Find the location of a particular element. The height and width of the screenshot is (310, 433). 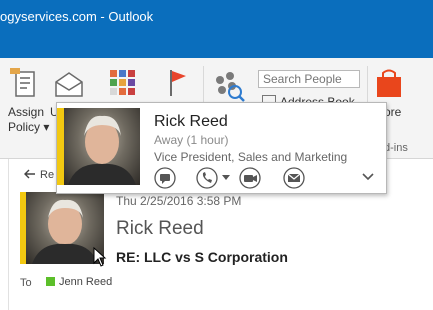

chevron-down-icon is located at coordinates (226, 178).